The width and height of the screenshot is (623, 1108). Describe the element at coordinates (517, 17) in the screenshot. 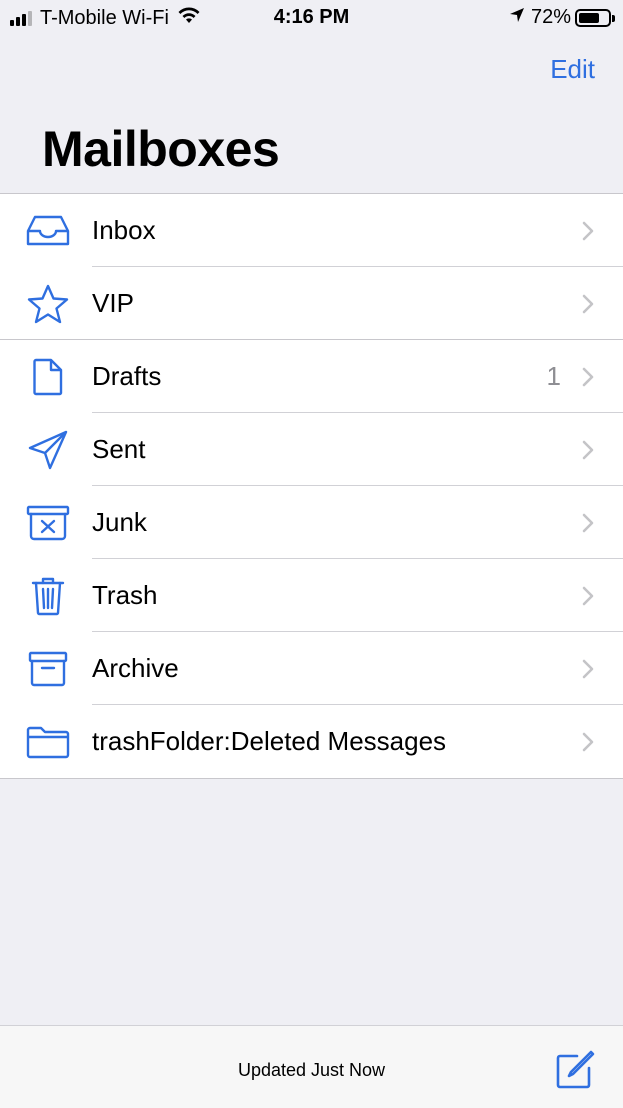

I see `location-arrow-icon` at that location.